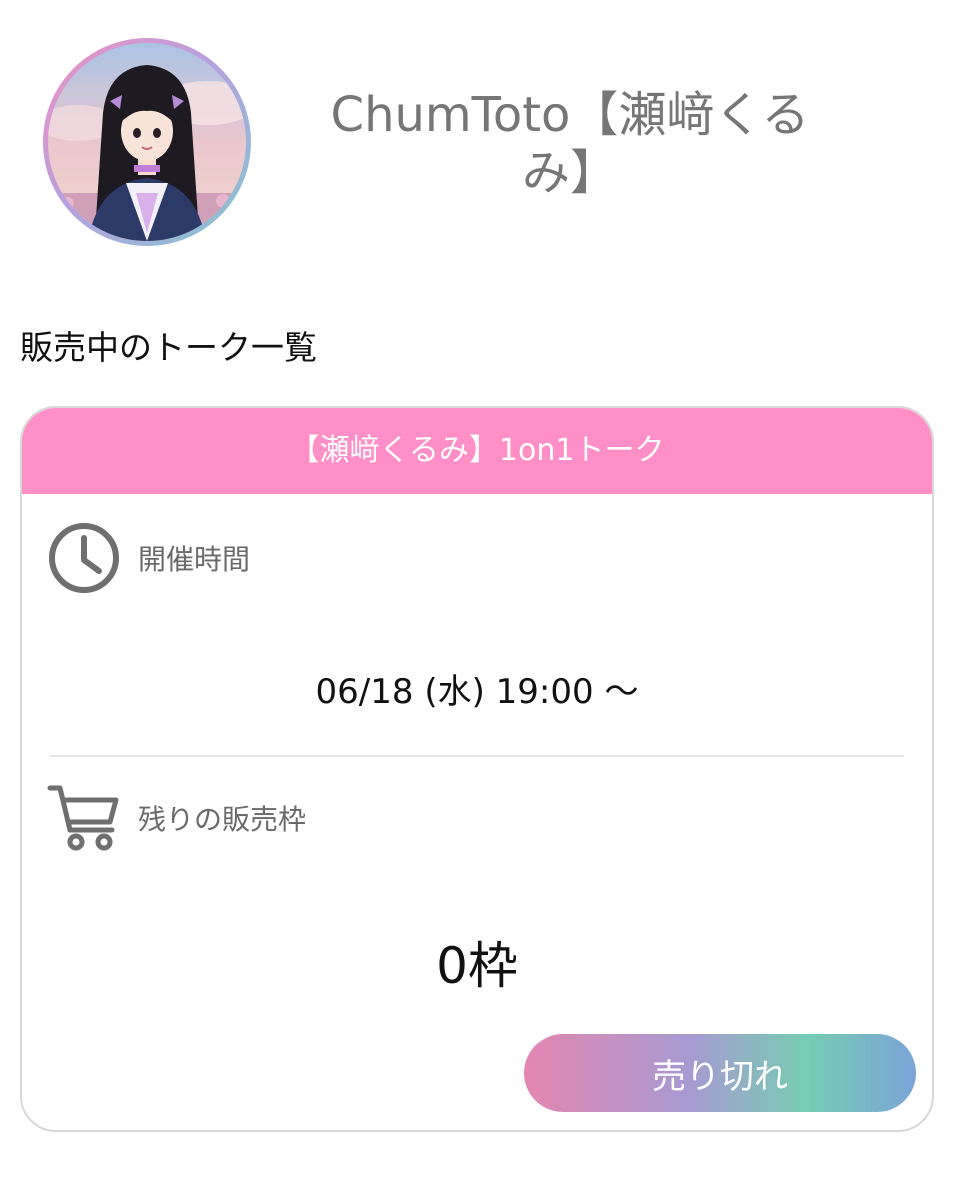 The image size is (956, 1200). What do you see at coordinates (477, 756) in the screenshot?
I see `divider` at bounding box center [477, 756].